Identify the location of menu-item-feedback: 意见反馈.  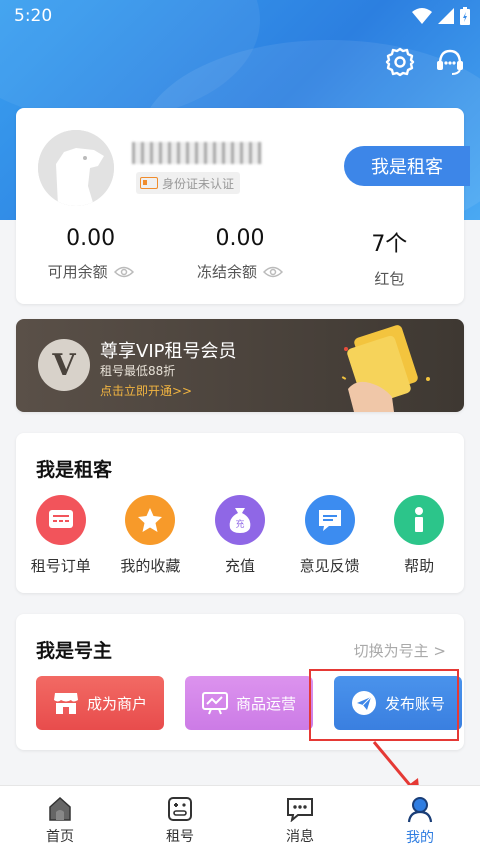
(330, 535).